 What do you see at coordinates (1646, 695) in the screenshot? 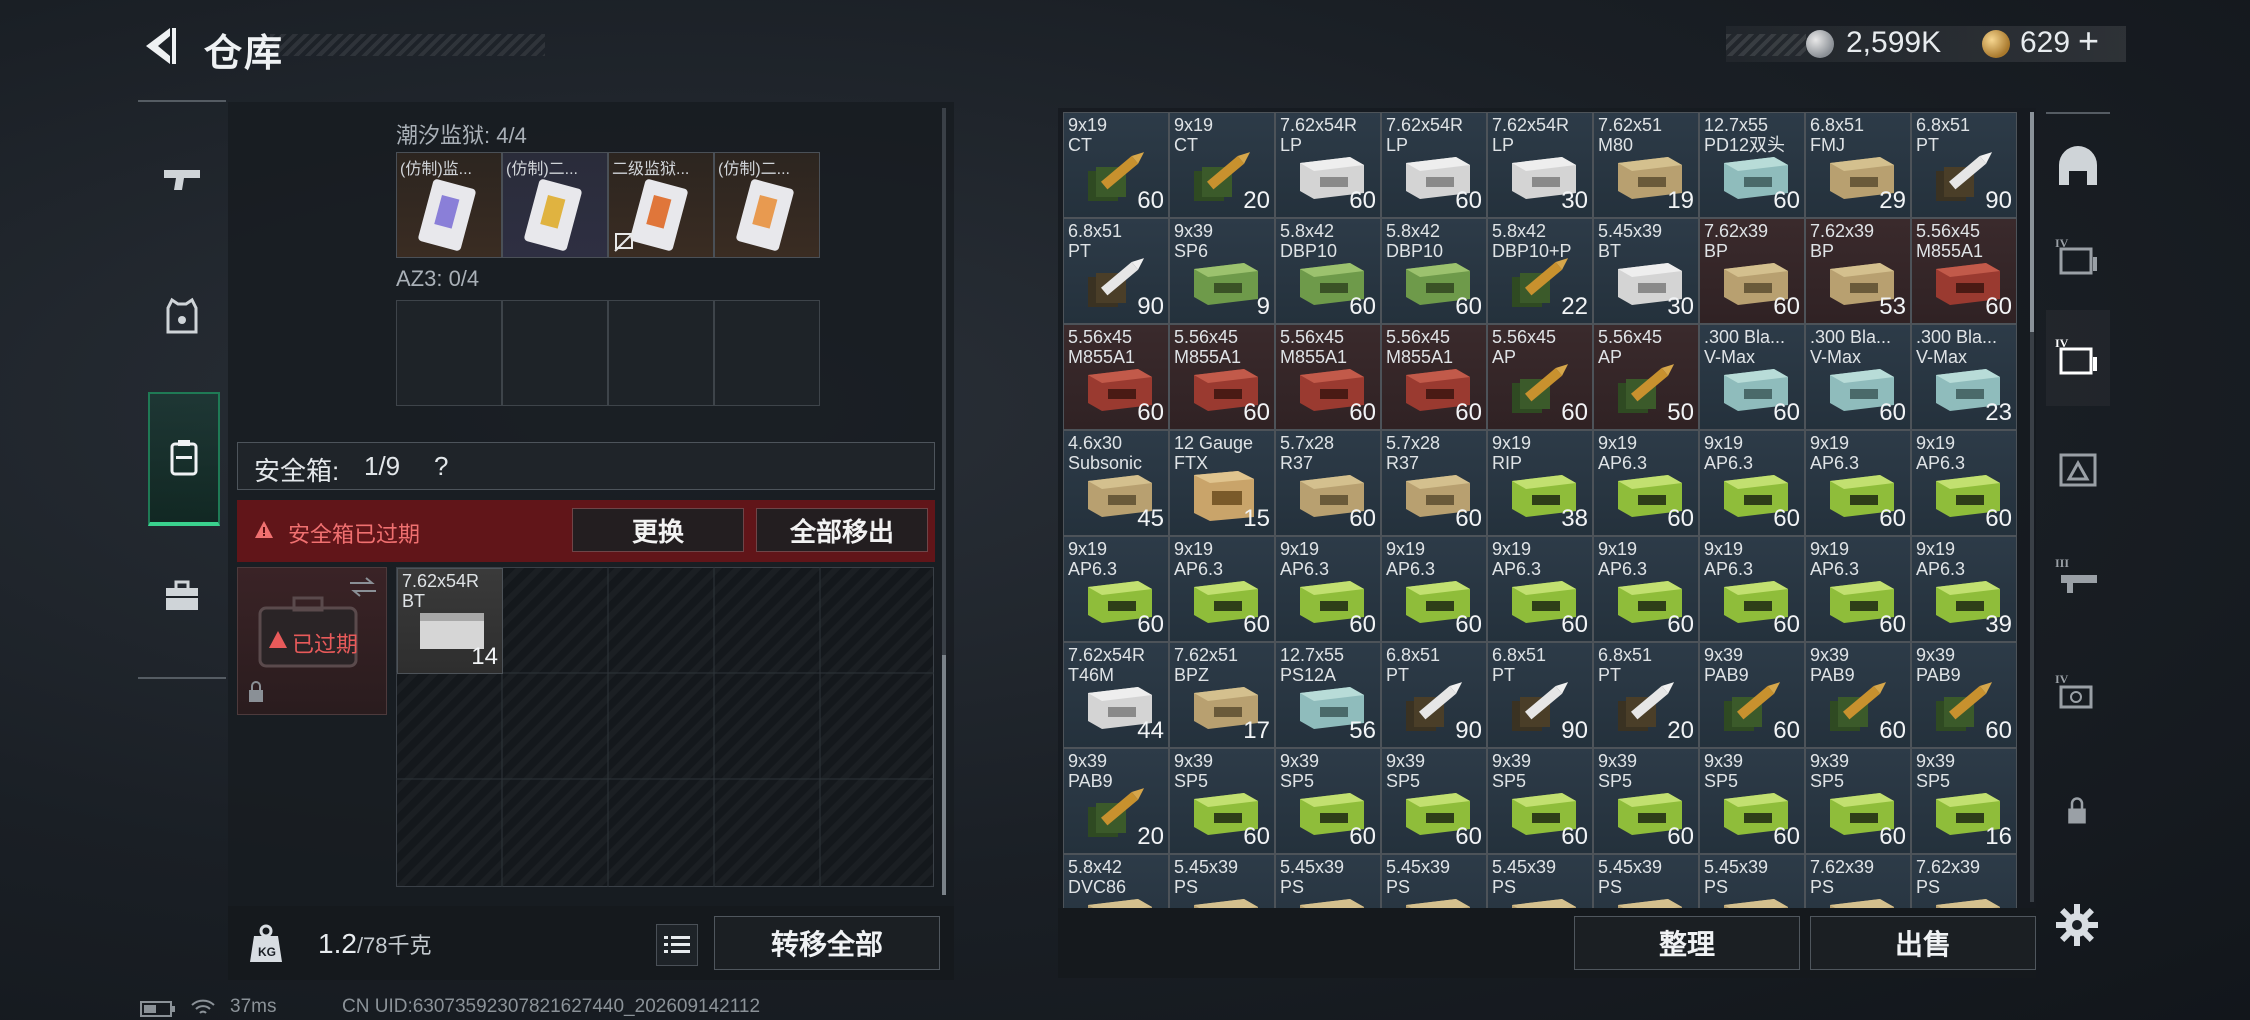
I see `inventory-item: 6.8x51 PT 20` at bounding box center [1646, 695].